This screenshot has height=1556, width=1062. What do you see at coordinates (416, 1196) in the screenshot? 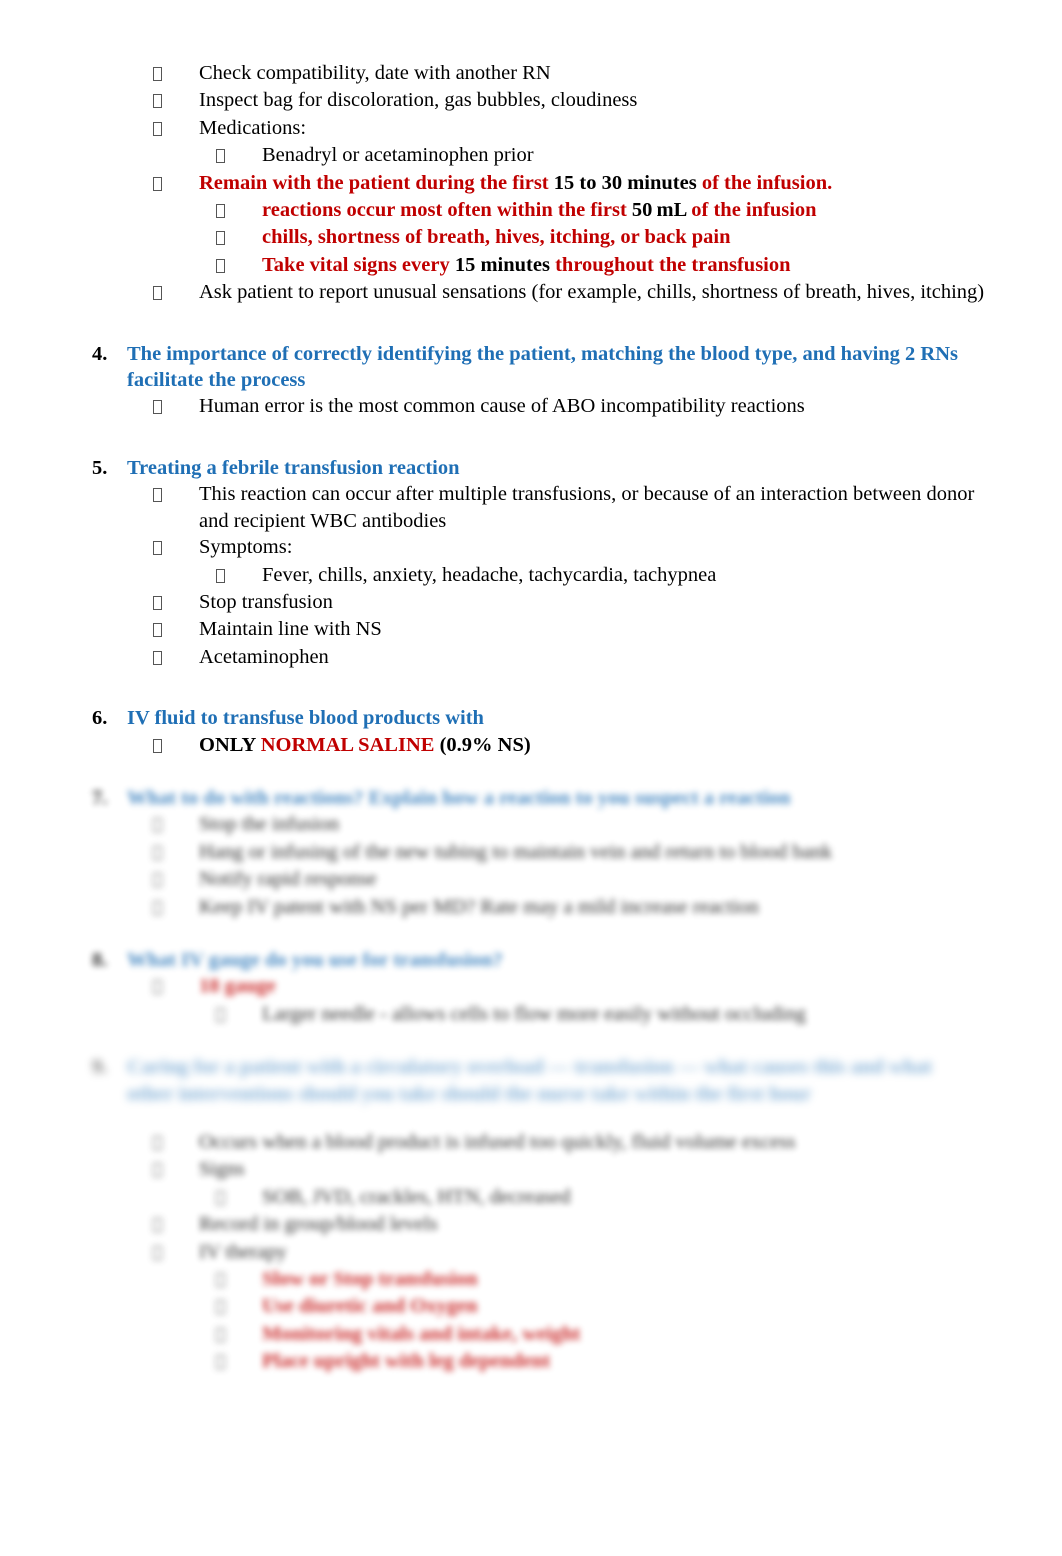
I see `list-item-label: SOB, JVD, crackles, HTN, decreased` at bounding box center [416, 1196].